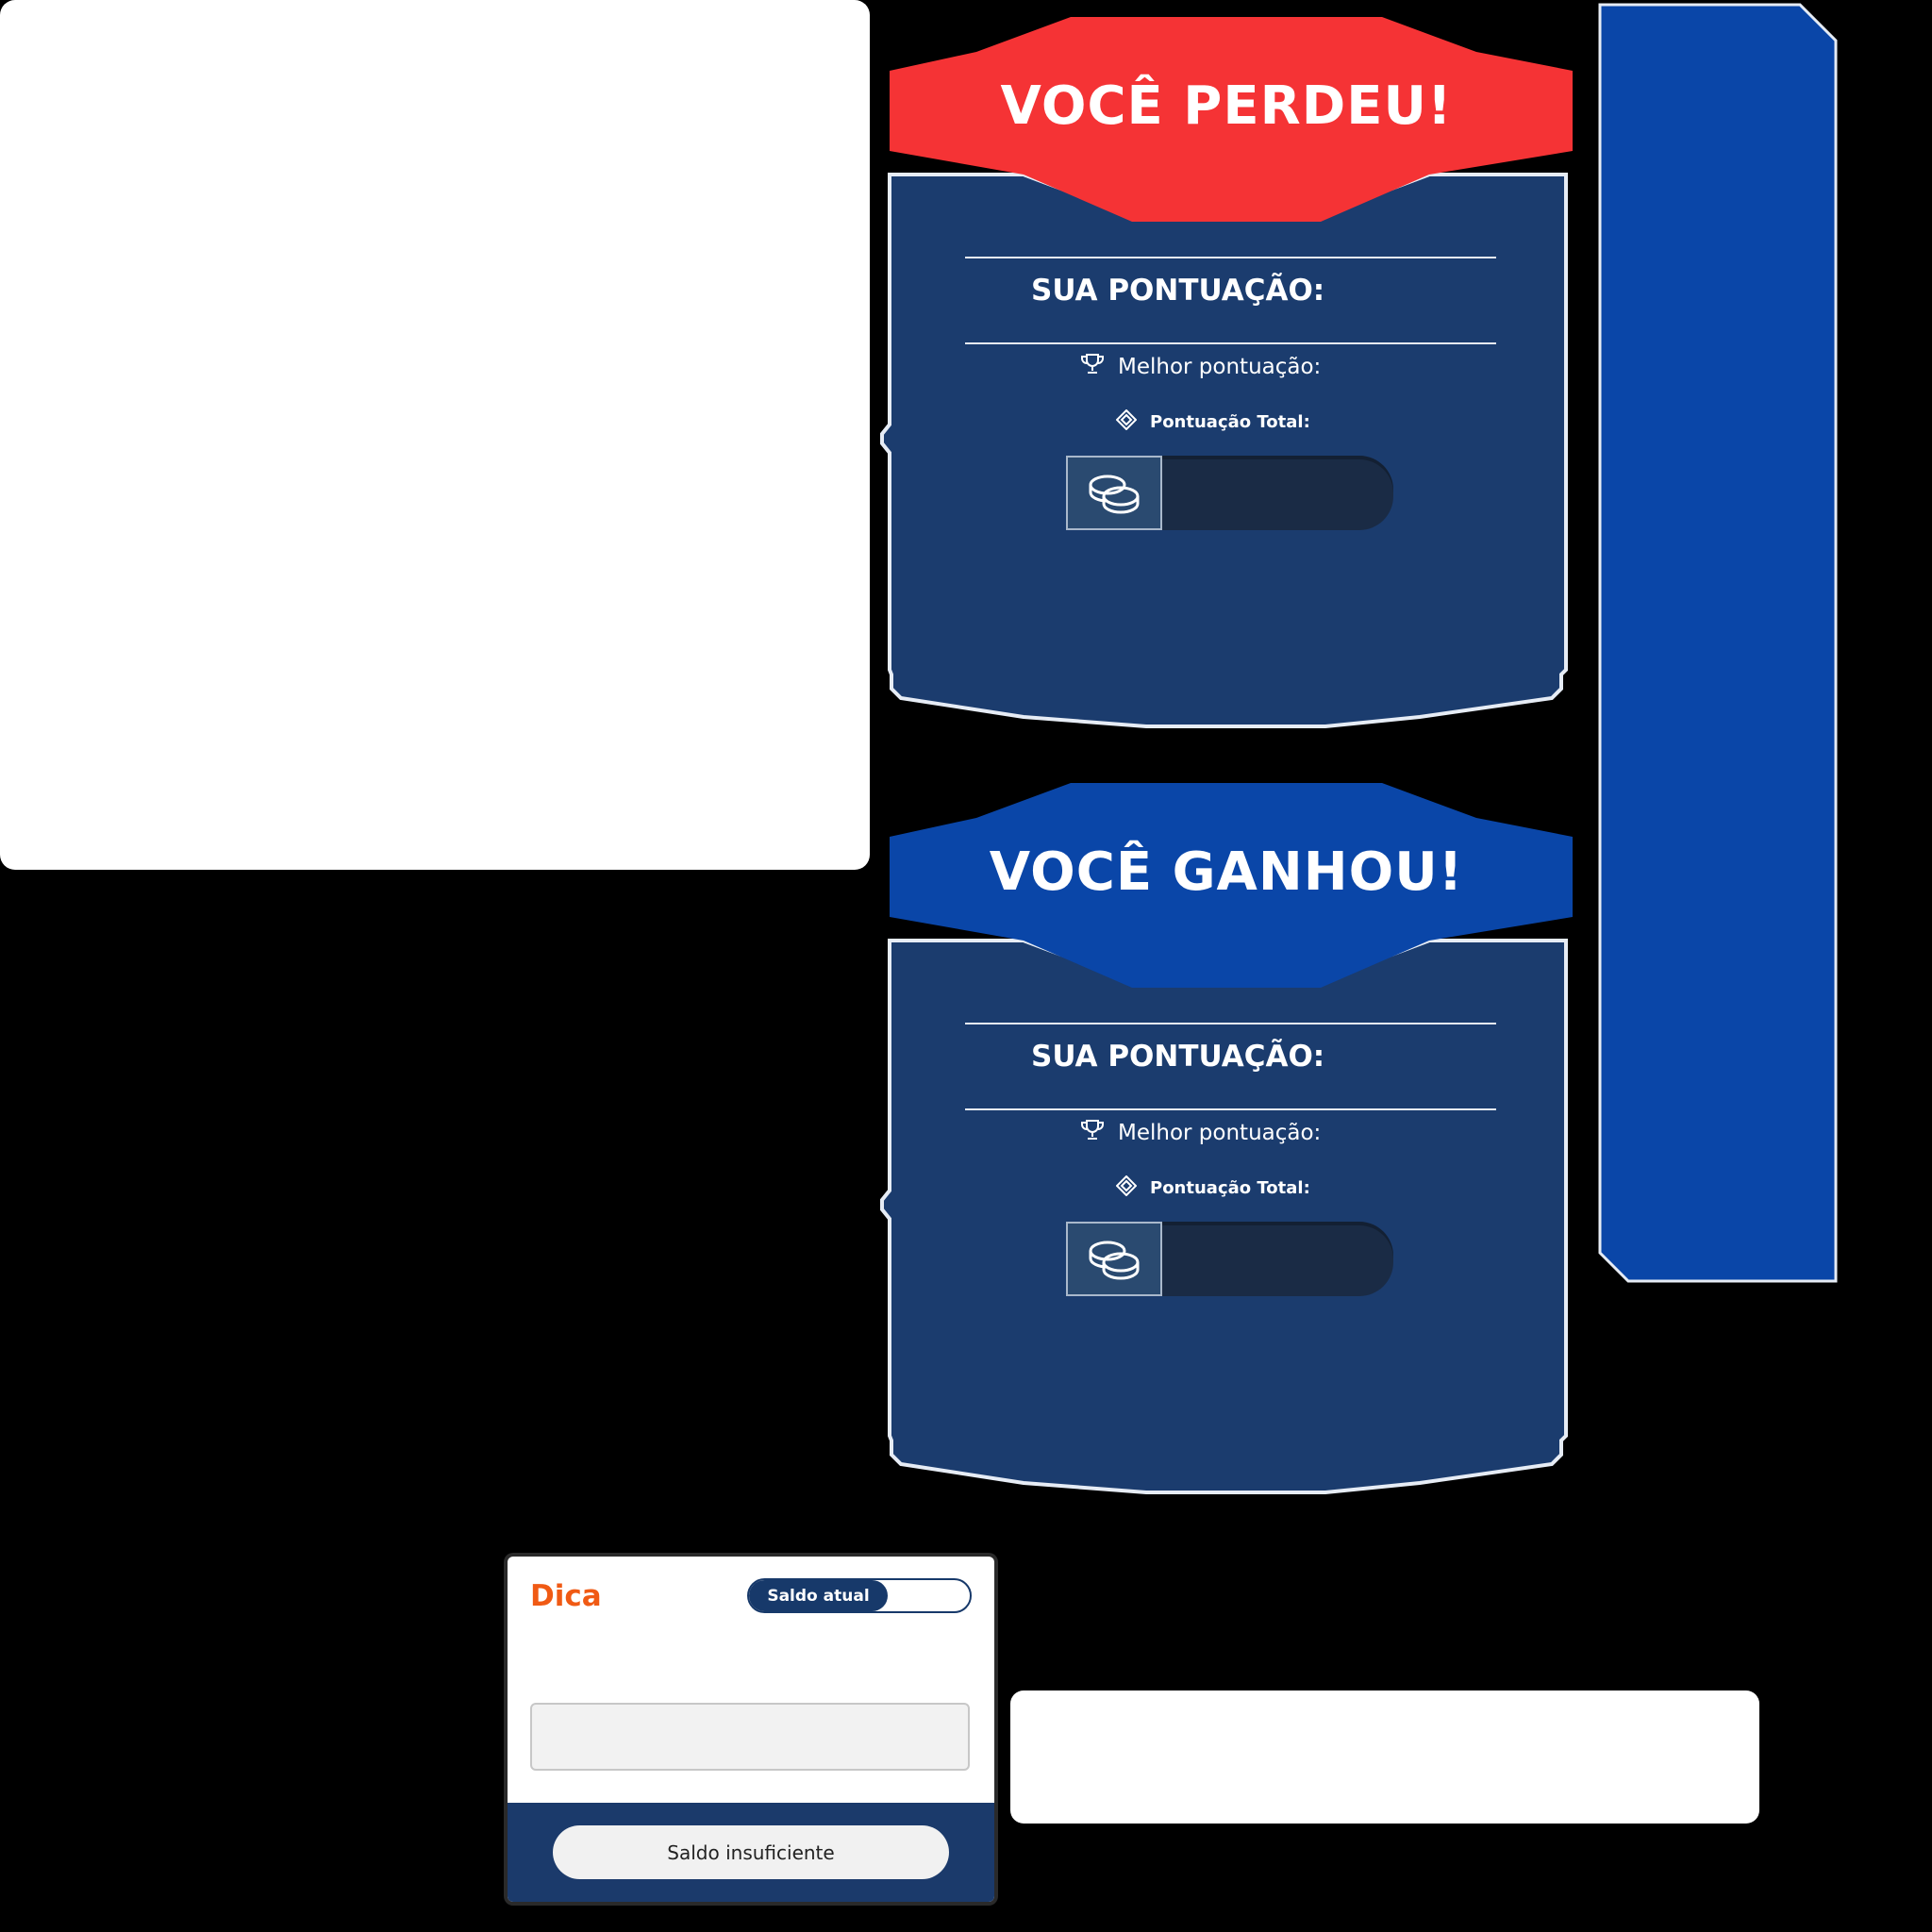 This screenshot has width=1932, height=1932. I want to click on insufficient-balance-button: Saldo insuficiente, so click(751, 1852).